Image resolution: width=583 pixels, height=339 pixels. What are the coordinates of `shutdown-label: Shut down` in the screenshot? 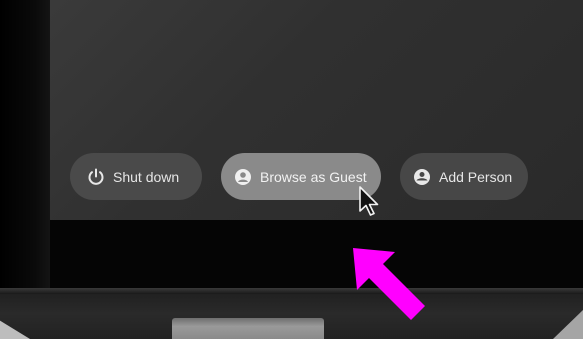 It's located at (146, 176).